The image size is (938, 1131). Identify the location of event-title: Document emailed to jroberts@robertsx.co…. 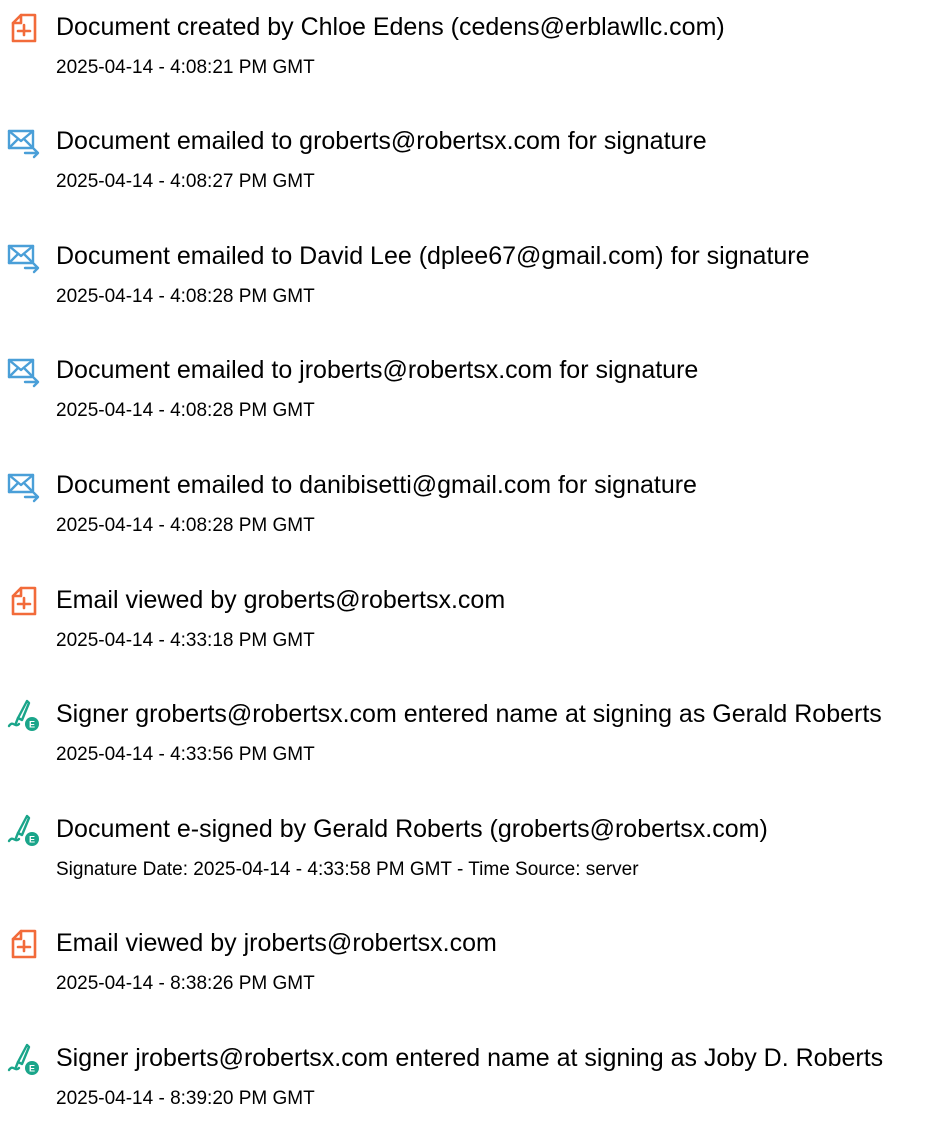
(377, 370).